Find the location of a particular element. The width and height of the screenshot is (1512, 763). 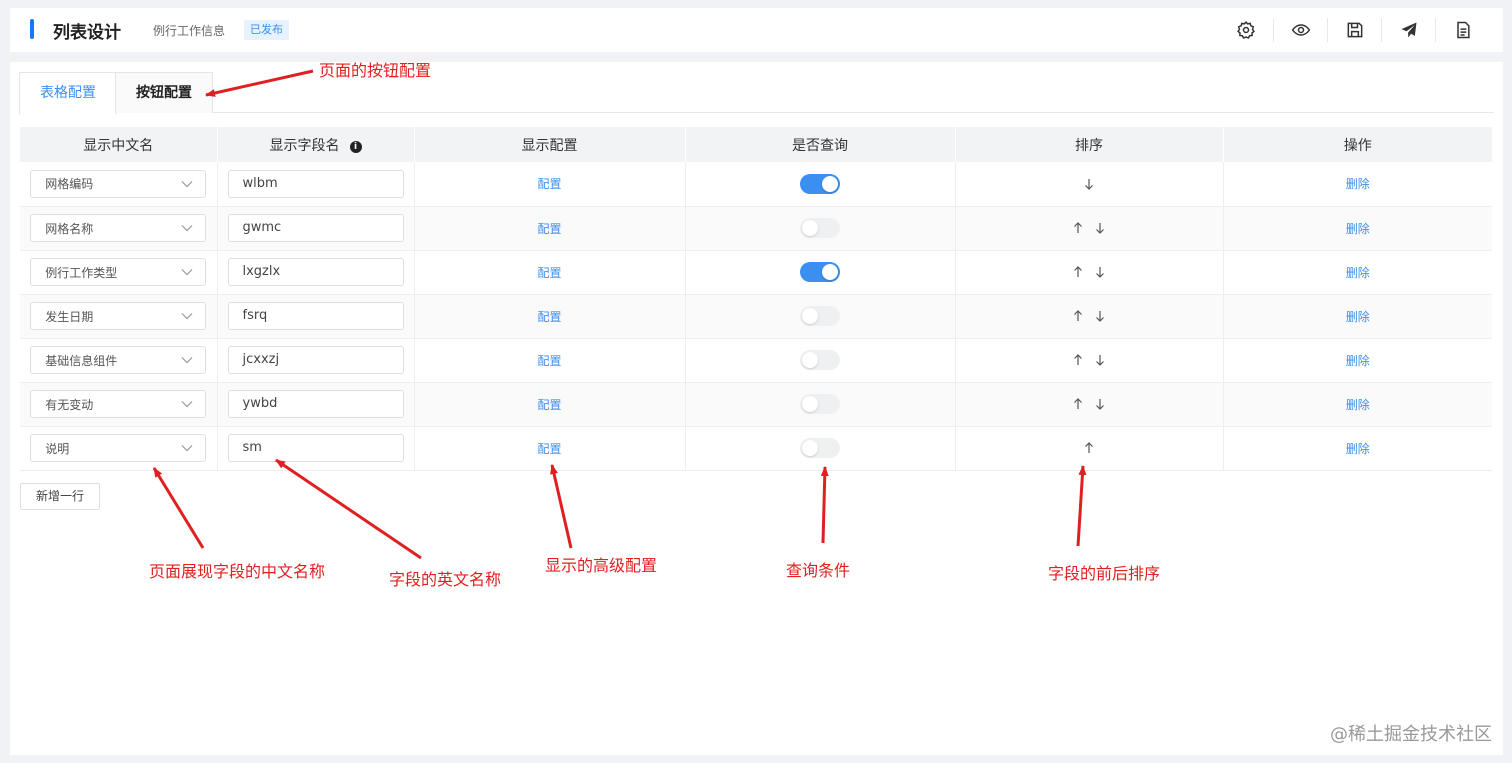

cell-cn-name: 例行工作类型 is located at coordinates (119, 272).